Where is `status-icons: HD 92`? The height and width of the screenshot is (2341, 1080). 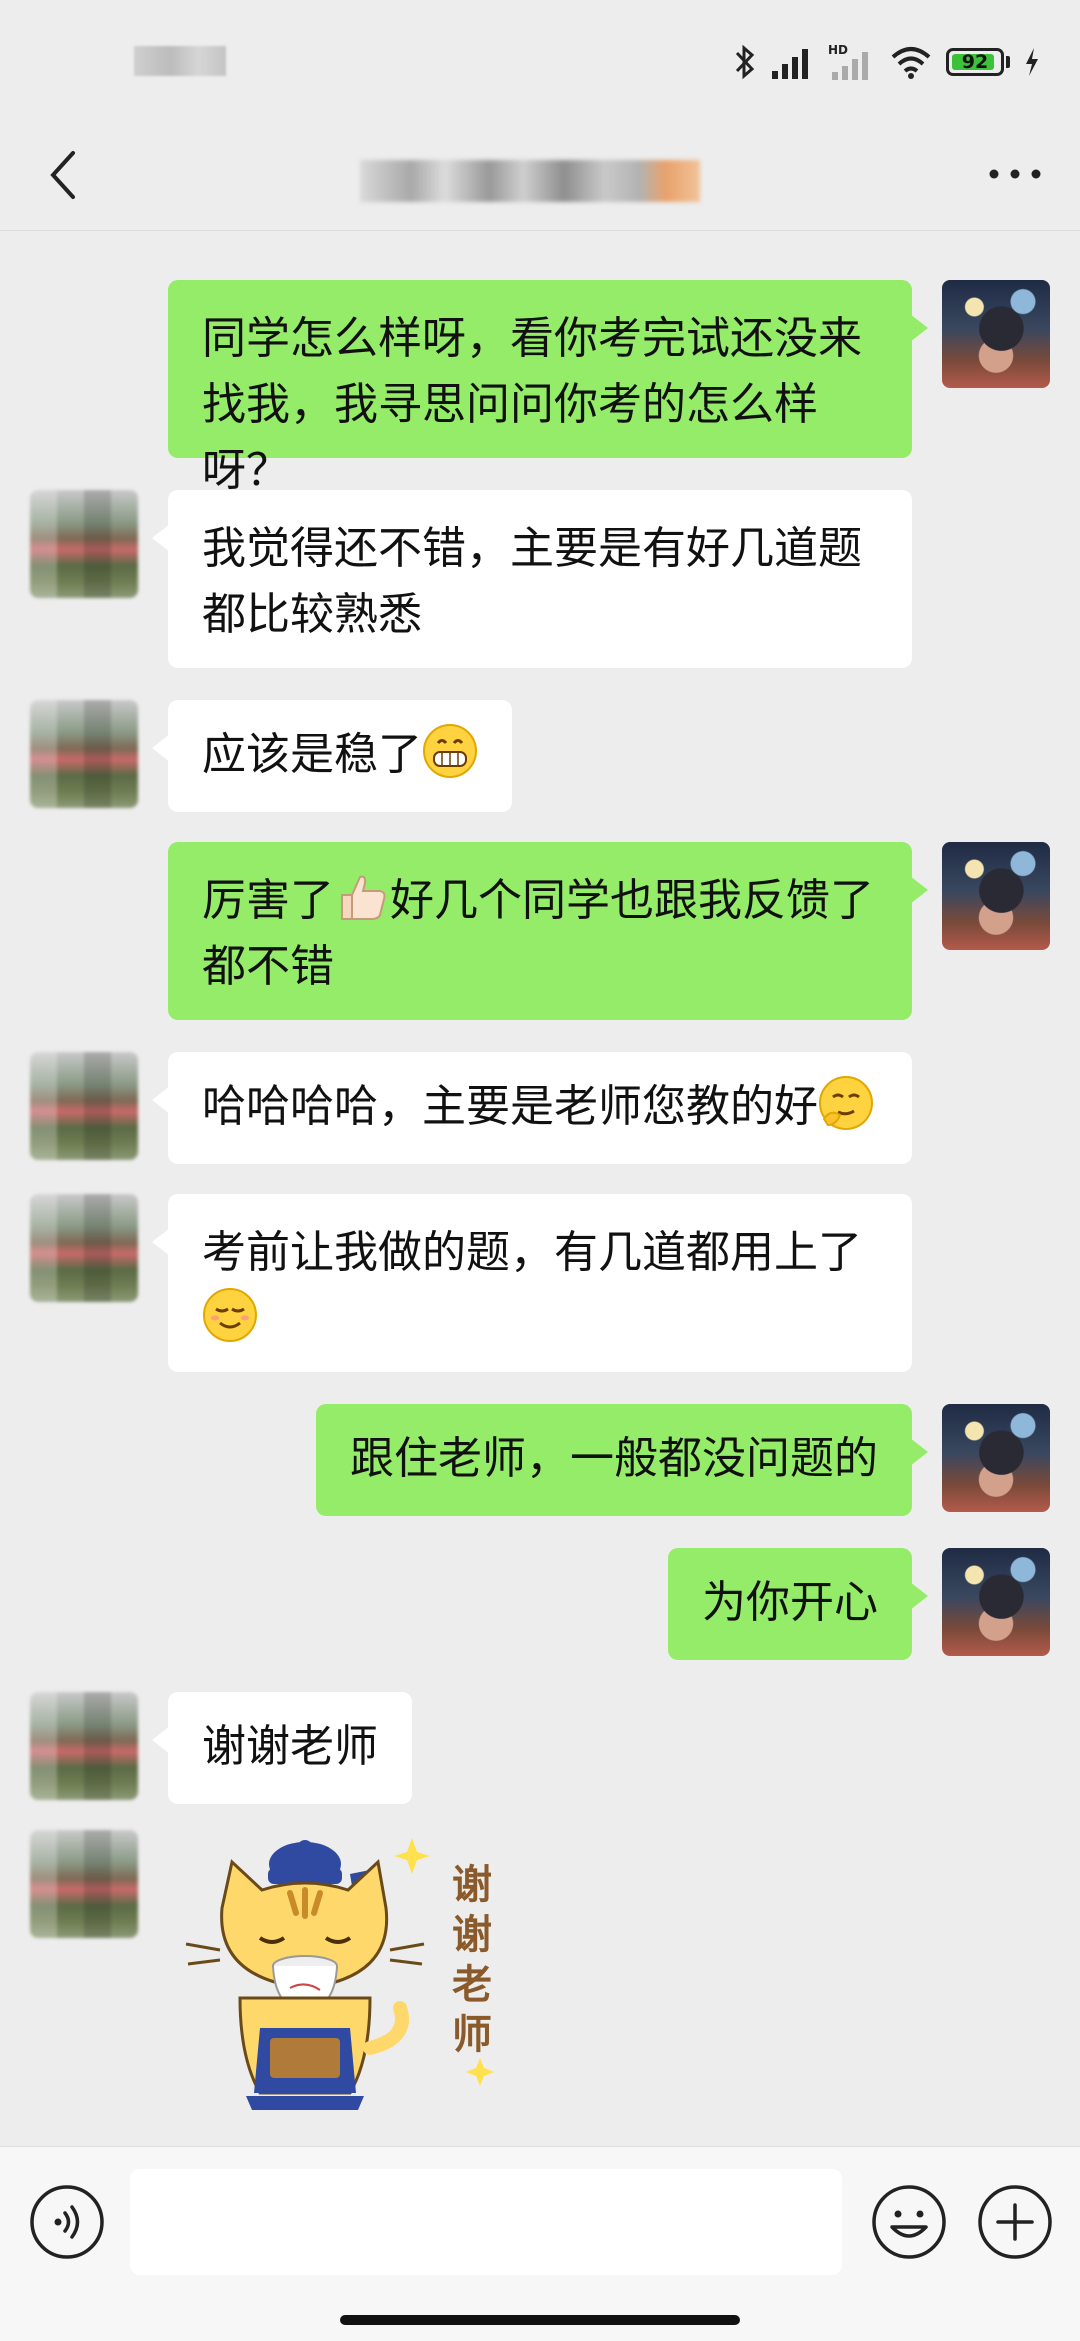
status-icons: HD 92 is located at coordinates (887, 62).